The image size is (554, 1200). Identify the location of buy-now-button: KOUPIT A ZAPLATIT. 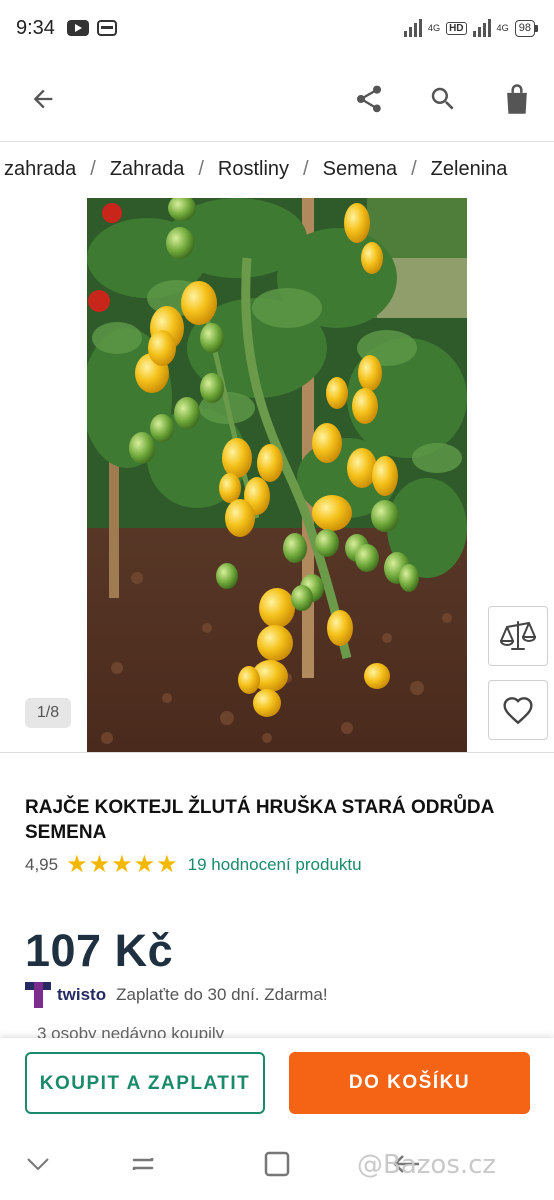
(145, 1083).